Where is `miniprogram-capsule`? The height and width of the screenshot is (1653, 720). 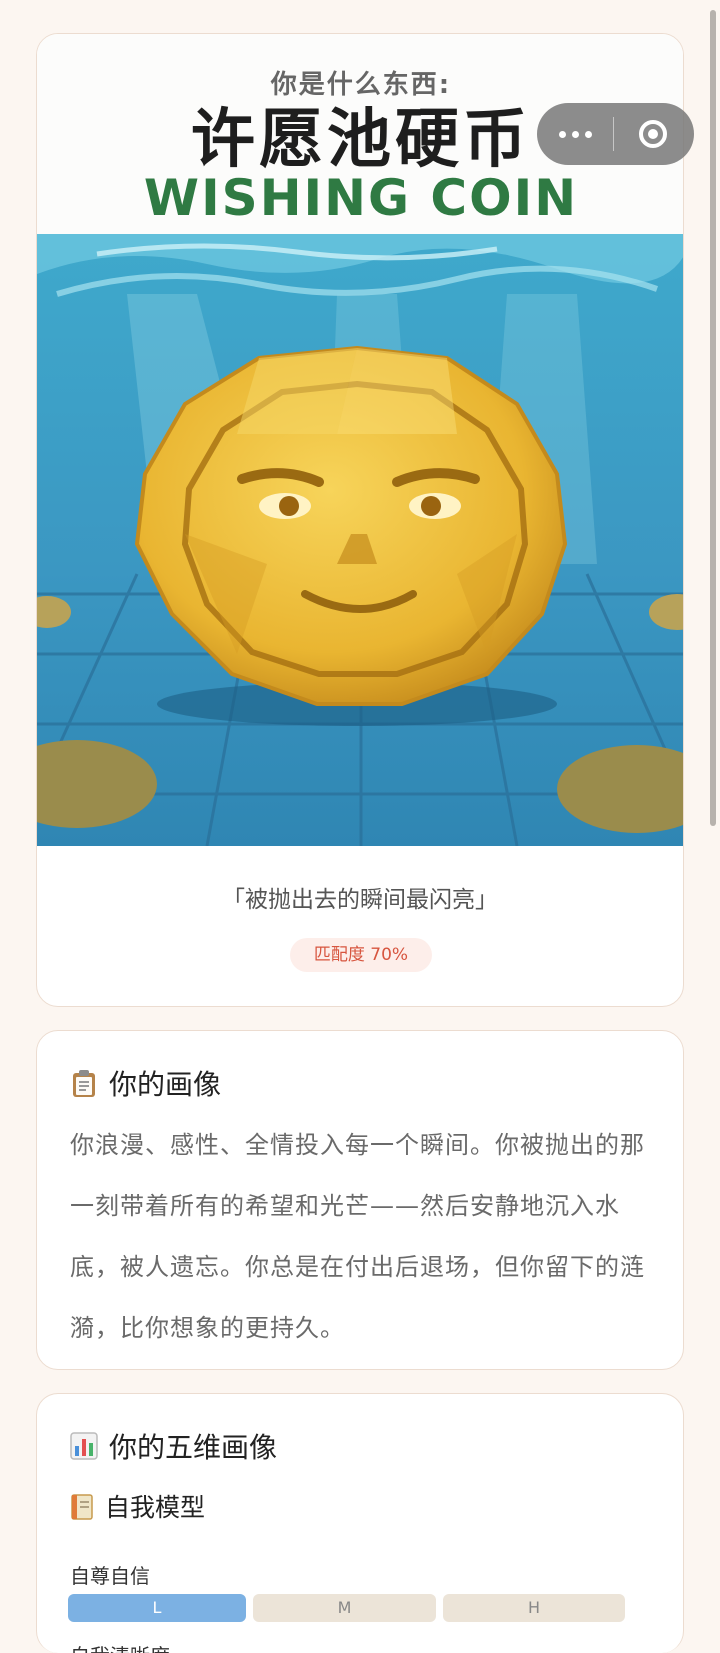 miniprogram-capsule is located at coordinates (615, 134).